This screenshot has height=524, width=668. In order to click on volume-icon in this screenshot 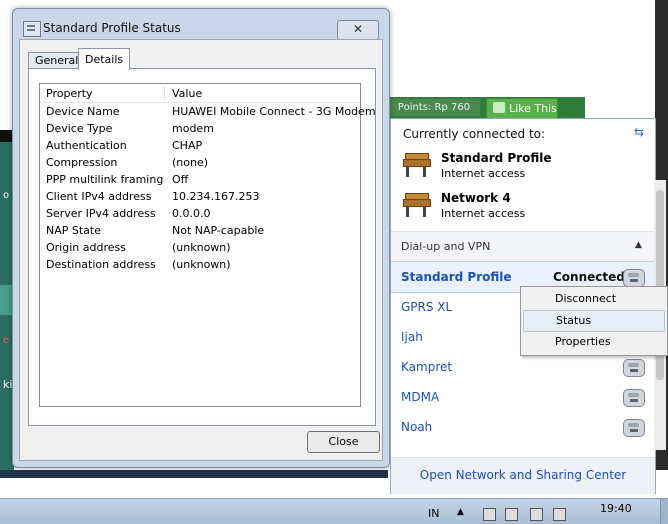, I will do `click(559, 514)`.